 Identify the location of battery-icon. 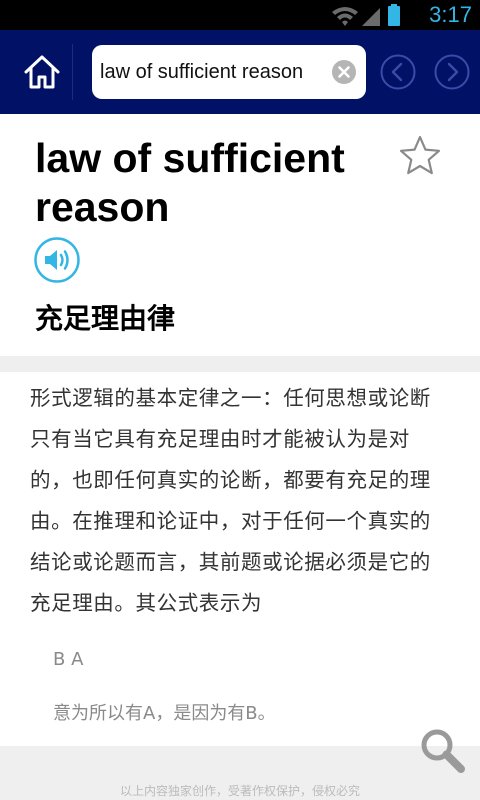
(394, 15).